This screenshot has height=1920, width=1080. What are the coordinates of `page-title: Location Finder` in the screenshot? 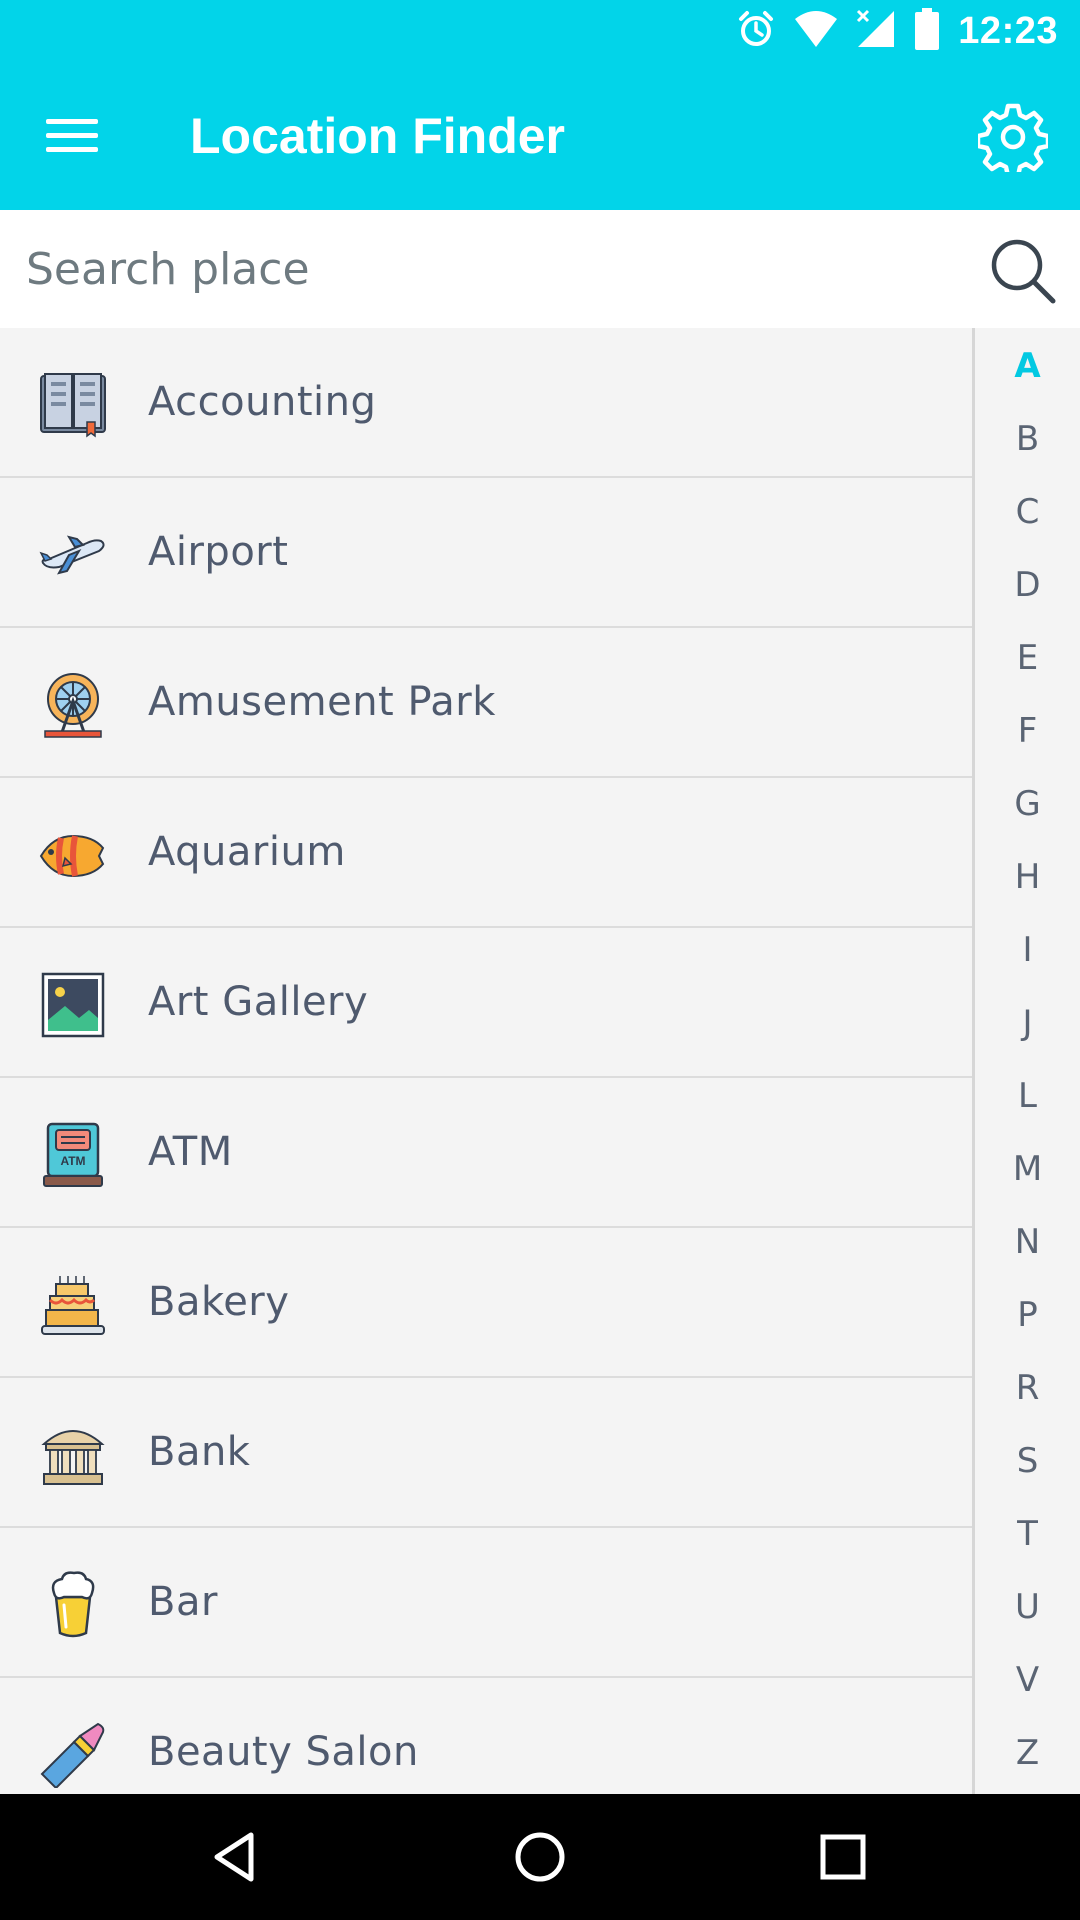 It's located at (377, 136).